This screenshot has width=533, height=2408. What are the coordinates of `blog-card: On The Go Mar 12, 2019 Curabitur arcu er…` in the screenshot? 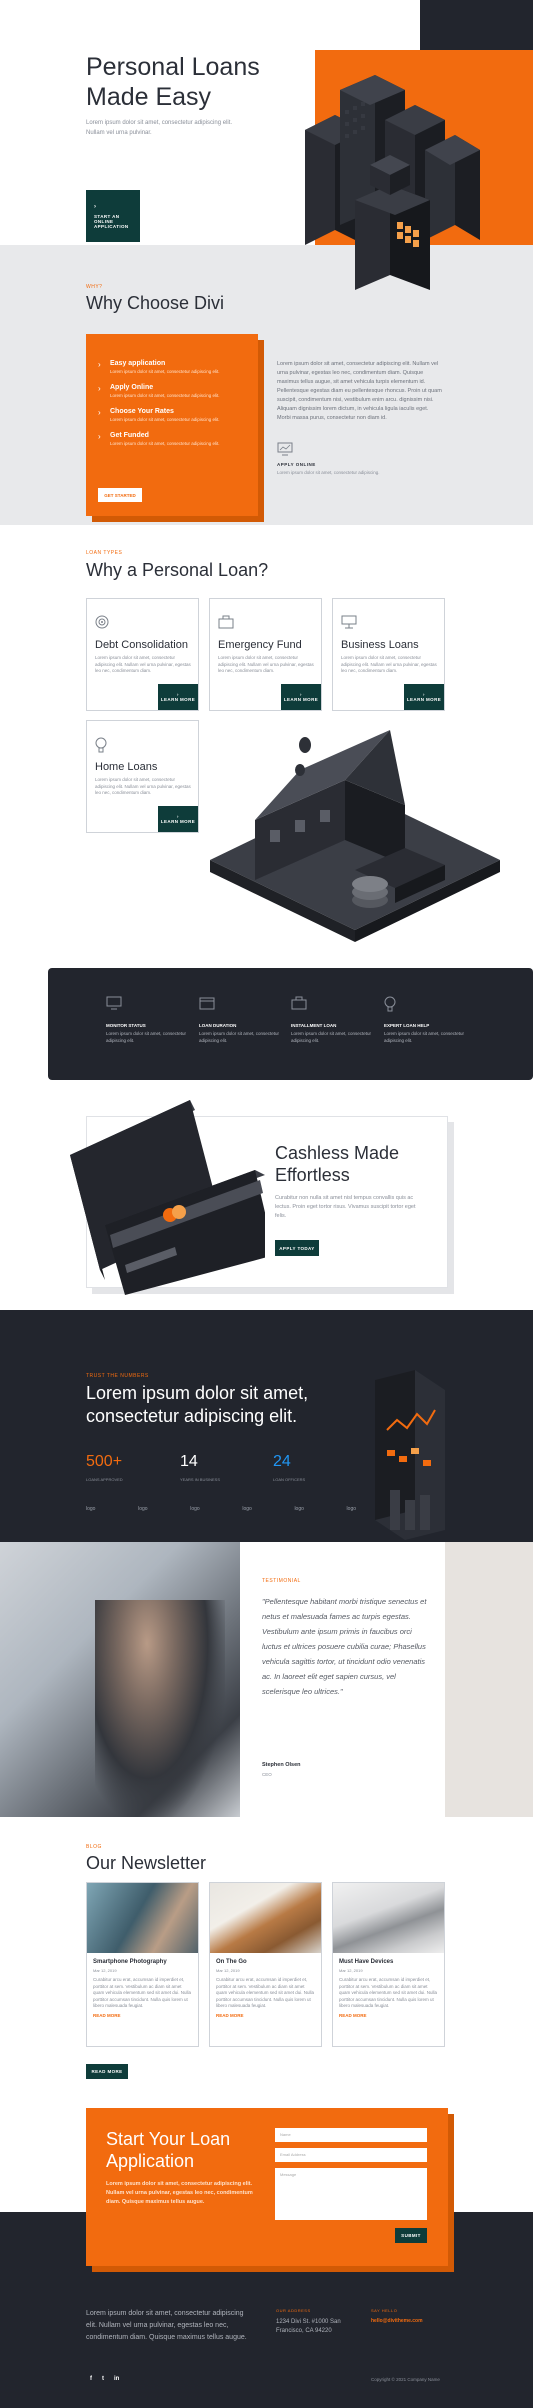 It's located at (265, 1964).